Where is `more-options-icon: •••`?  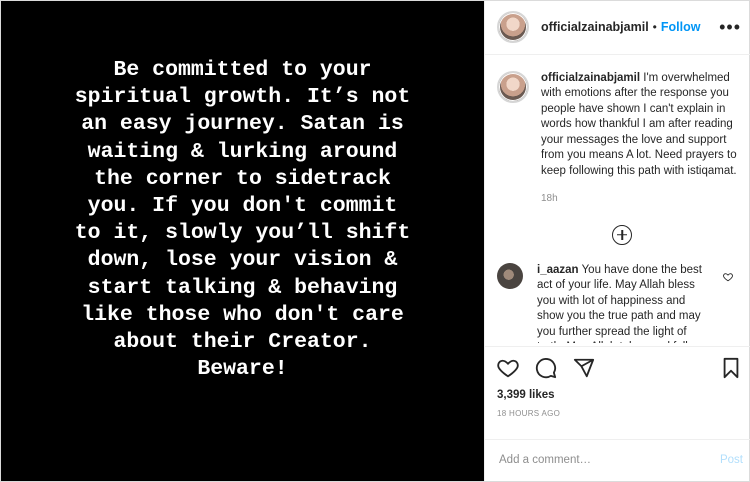
more-options-icon: ••• is located at coordinates (730, 27).